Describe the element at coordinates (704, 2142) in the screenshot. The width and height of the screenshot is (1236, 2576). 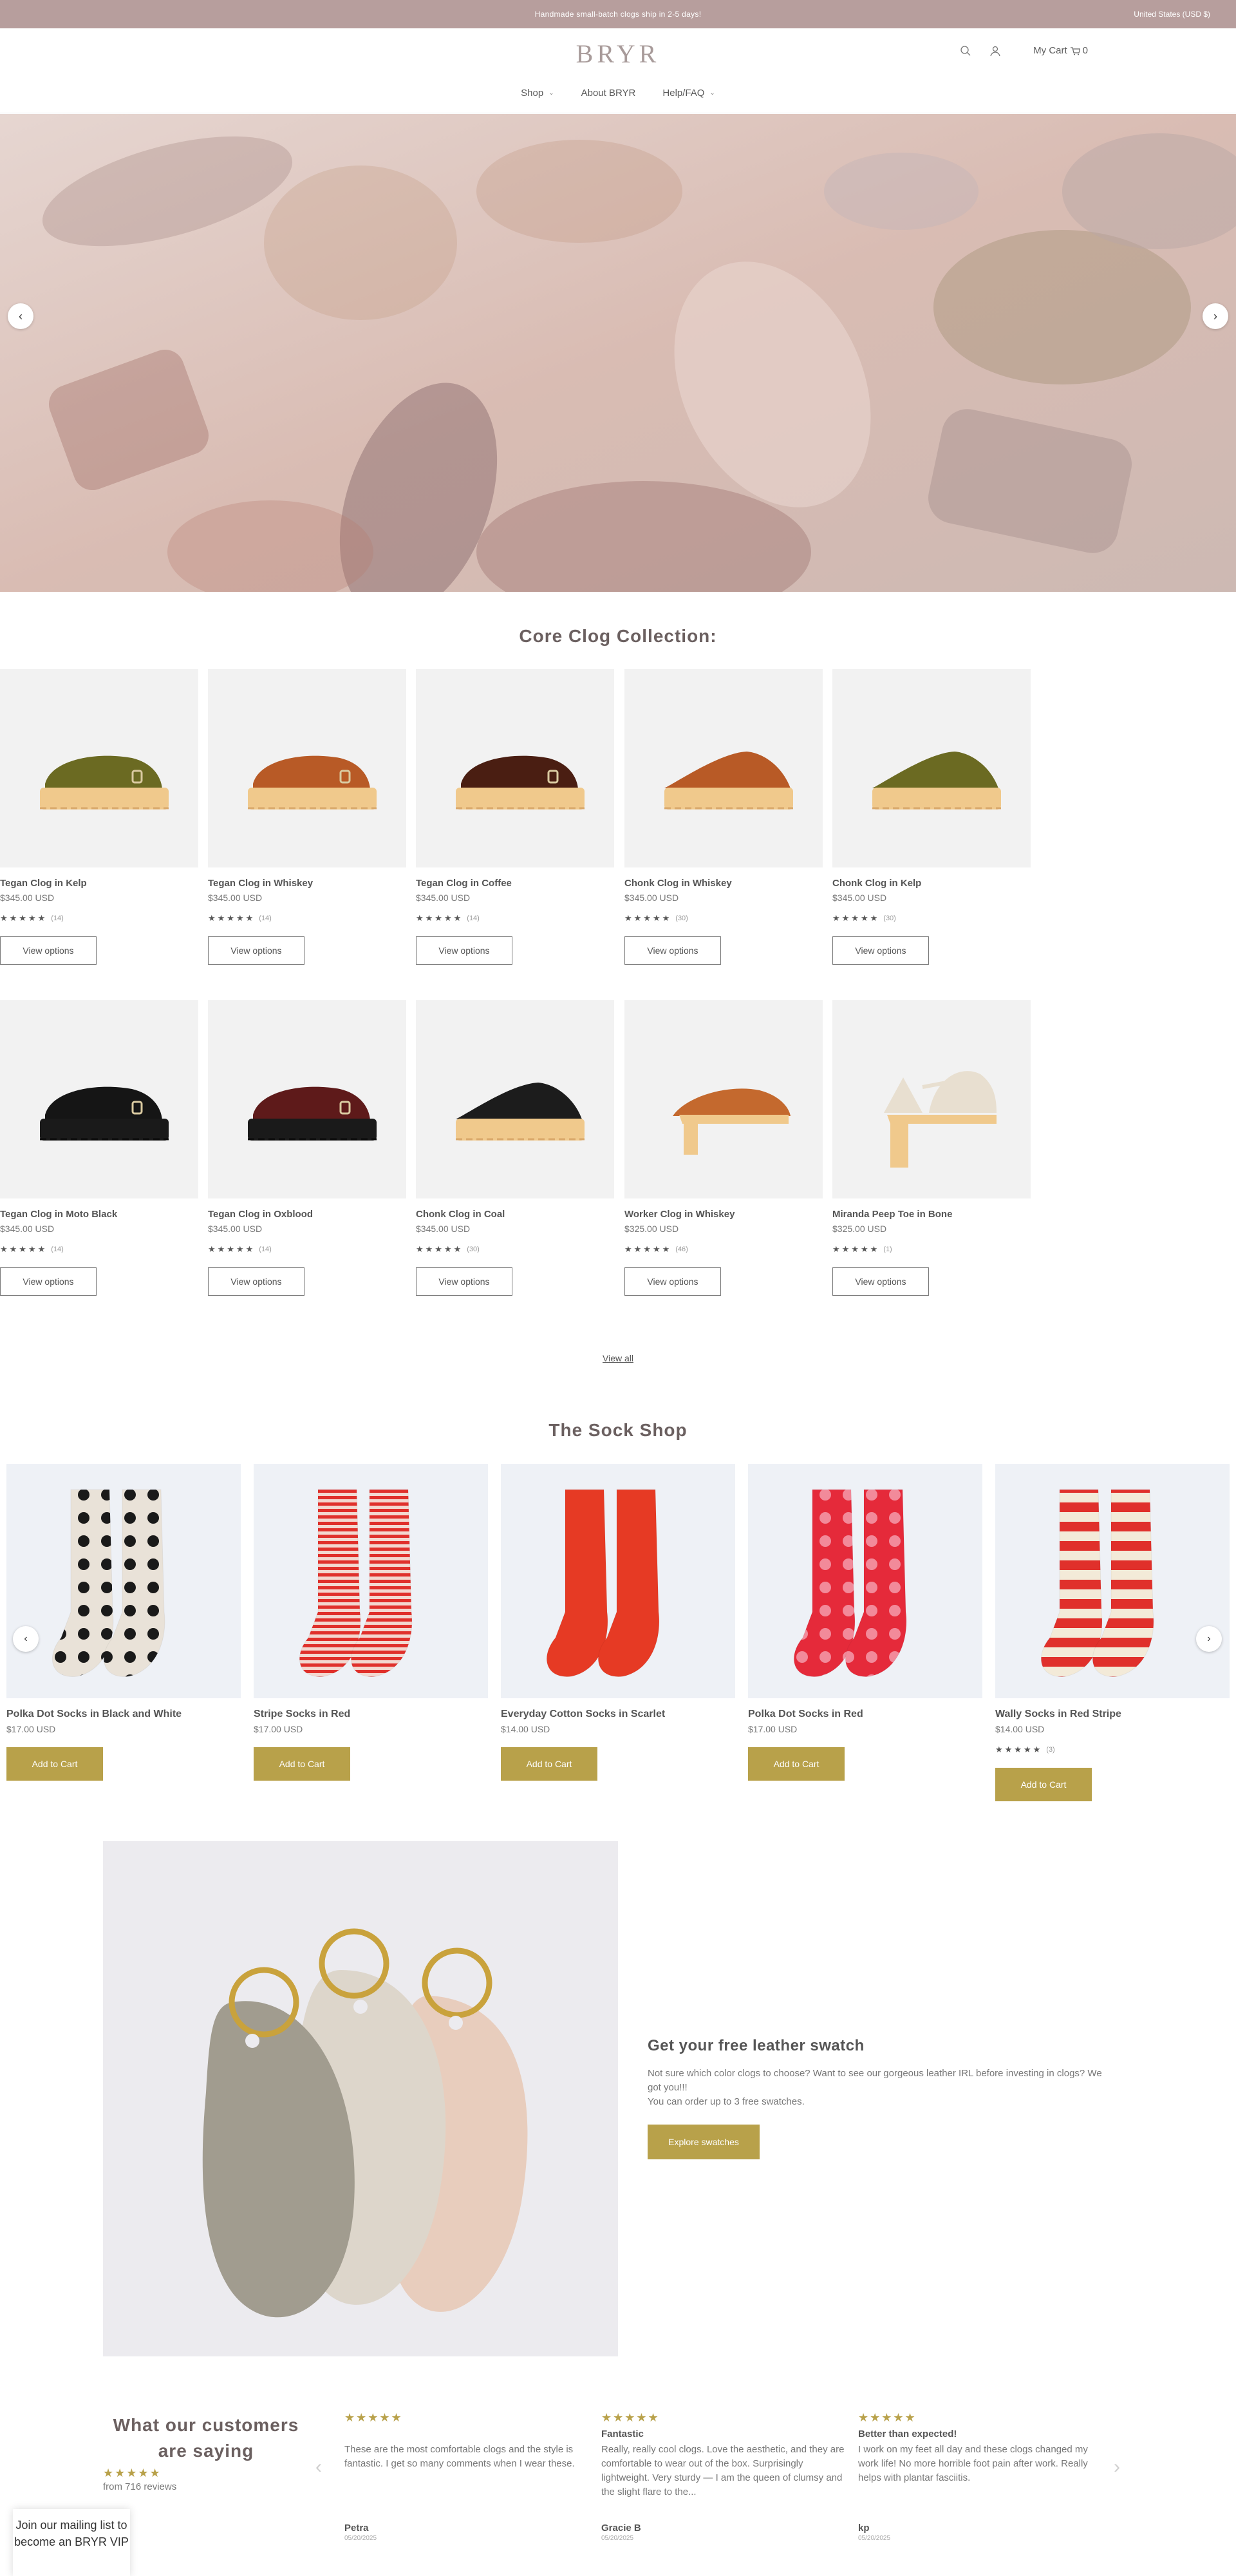
I see `explore-swatches-button: Explore swatches` at that location.